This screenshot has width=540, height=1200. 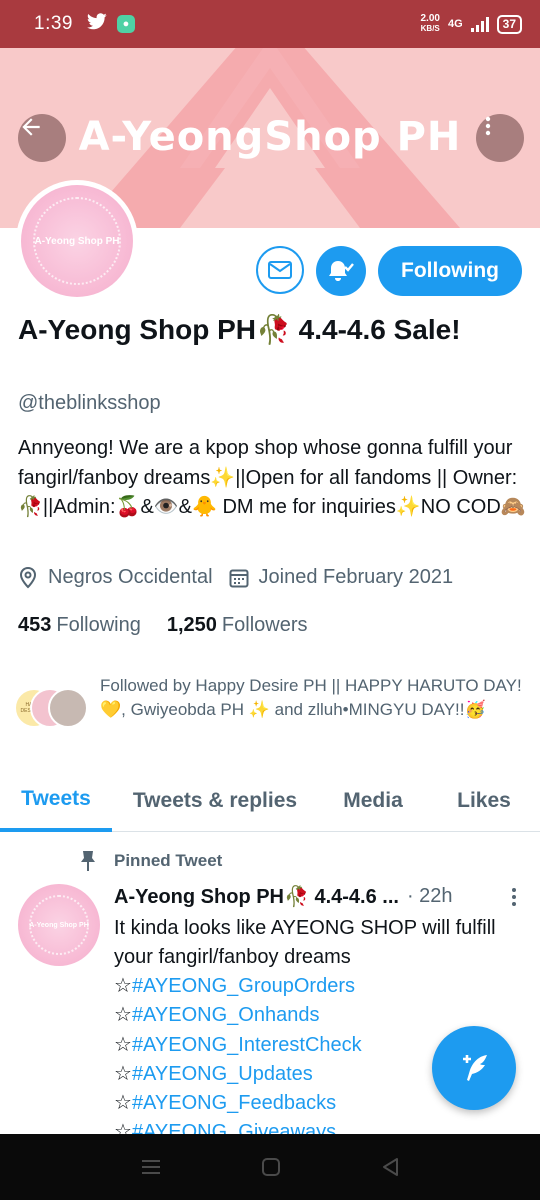 What do you see at coordinates (31, 127) in the screenshot?
I see `back-arrow-icon` at bounding box center [31, 127].